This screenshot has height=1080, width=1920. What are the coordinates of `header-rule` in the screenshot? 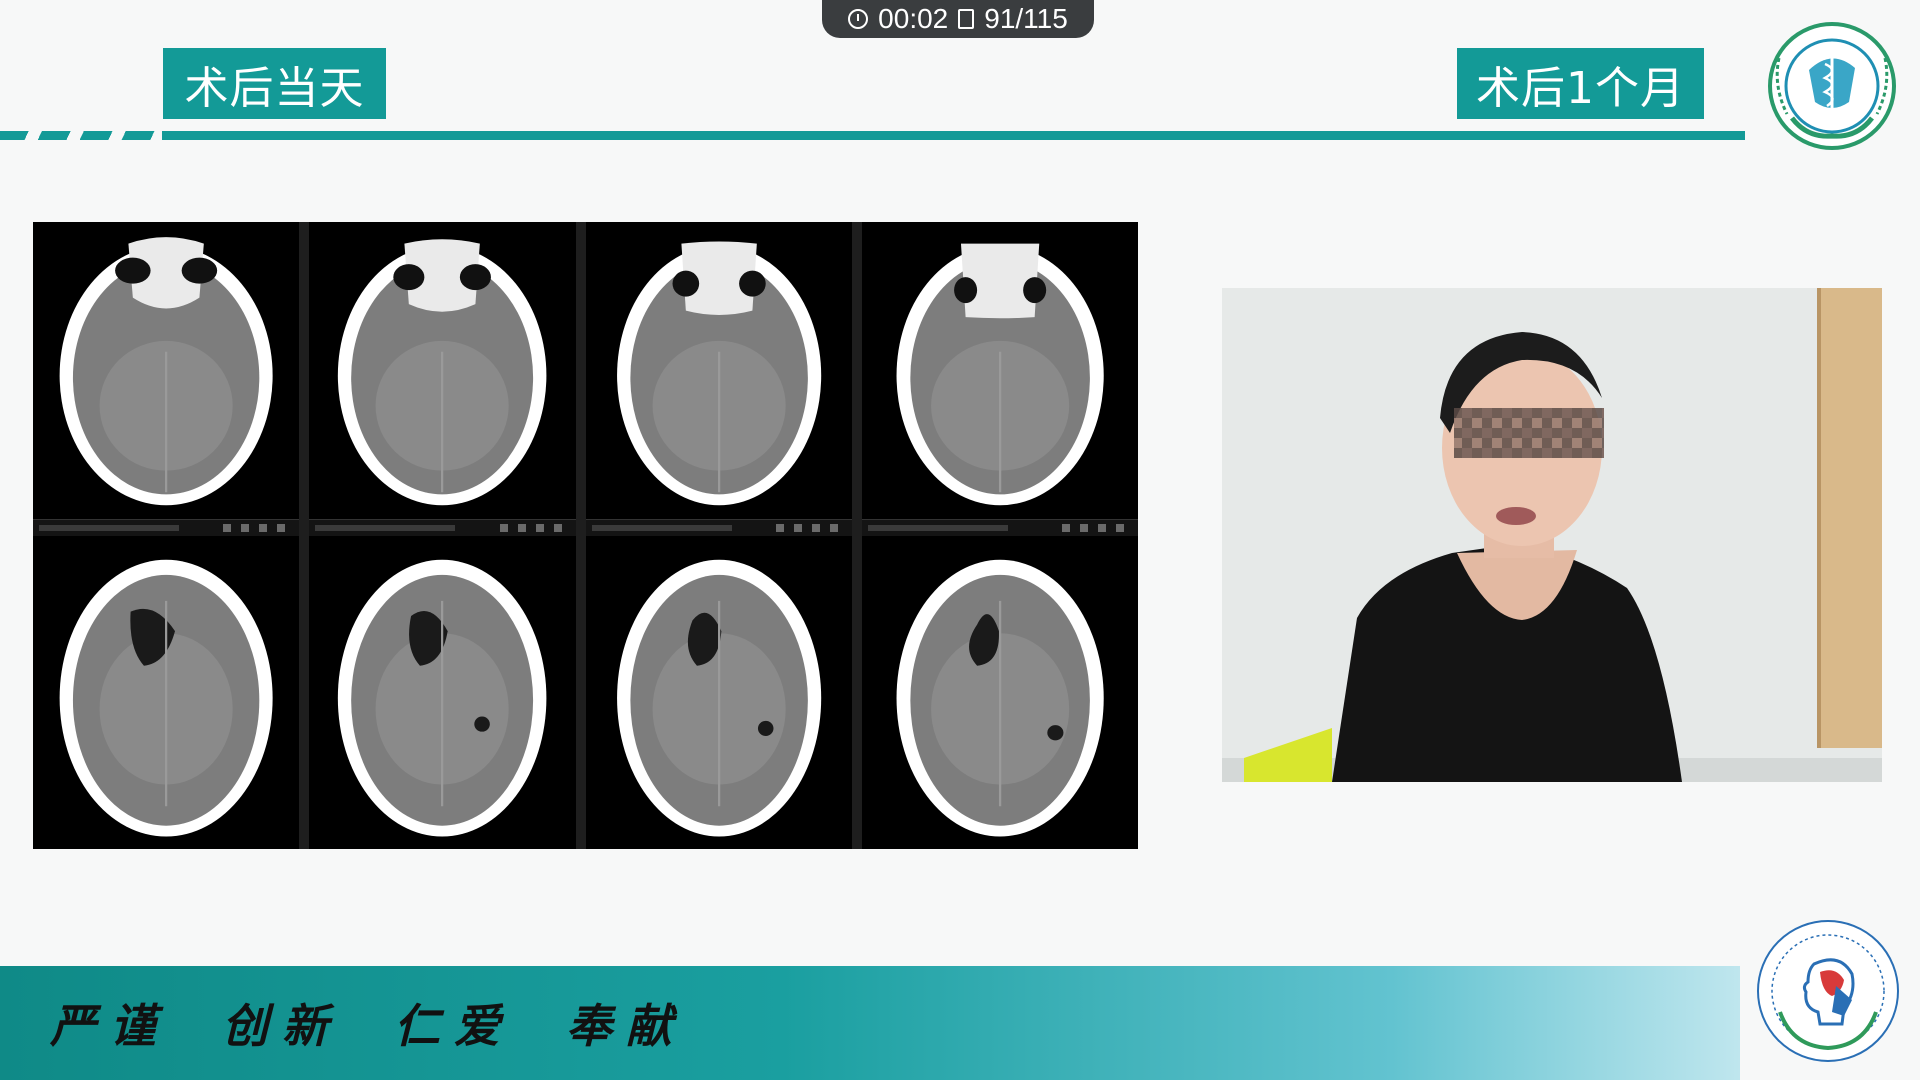 It's located at (953, 135).